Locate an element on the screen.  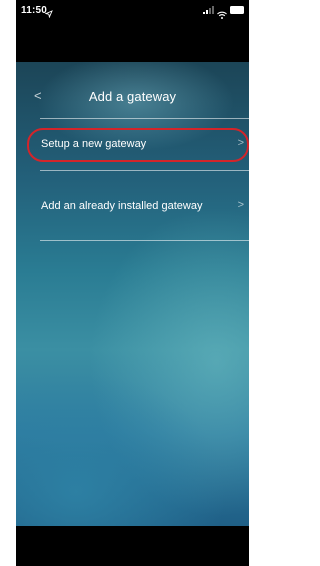
menu-item-label: Add an already installed gateway is located at coordinates (122, 206).